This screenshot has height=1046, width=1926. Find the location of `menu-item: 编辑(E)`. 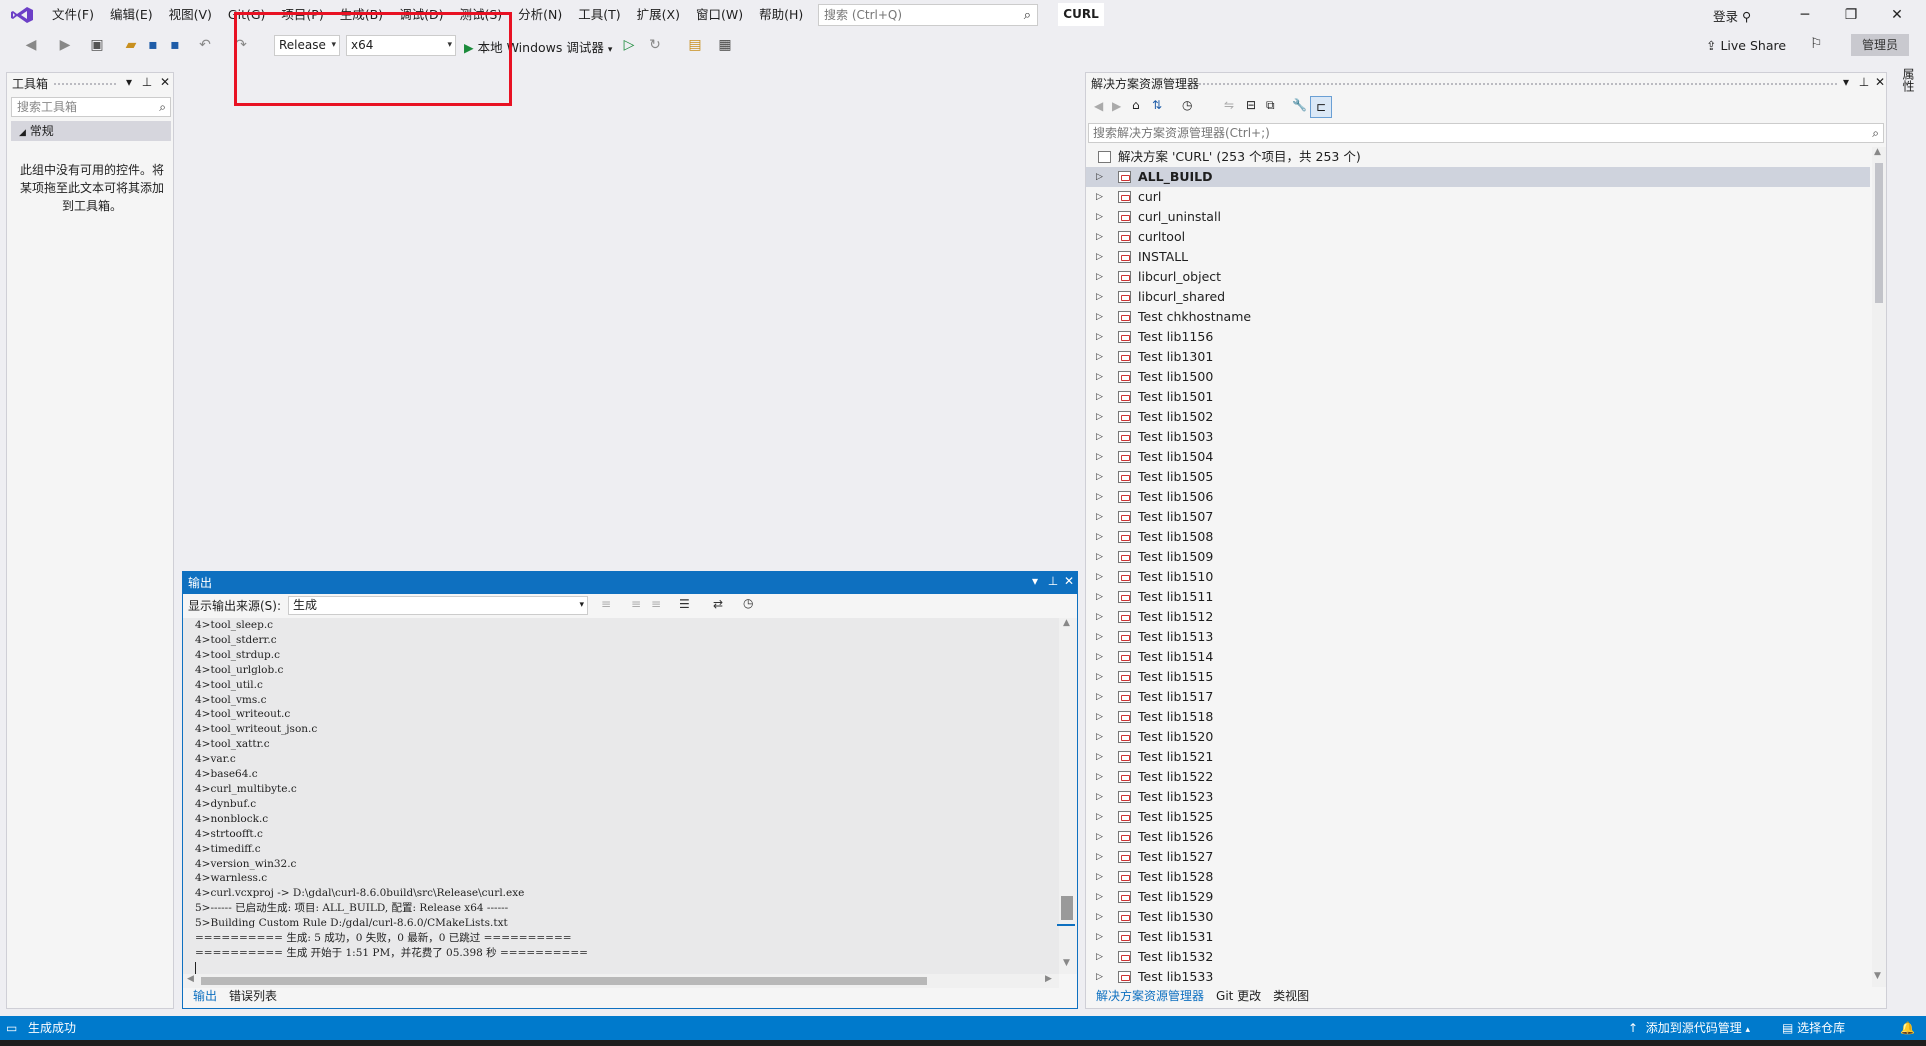

menu-item: 编辑(E) is located at coordinates (131, 15).